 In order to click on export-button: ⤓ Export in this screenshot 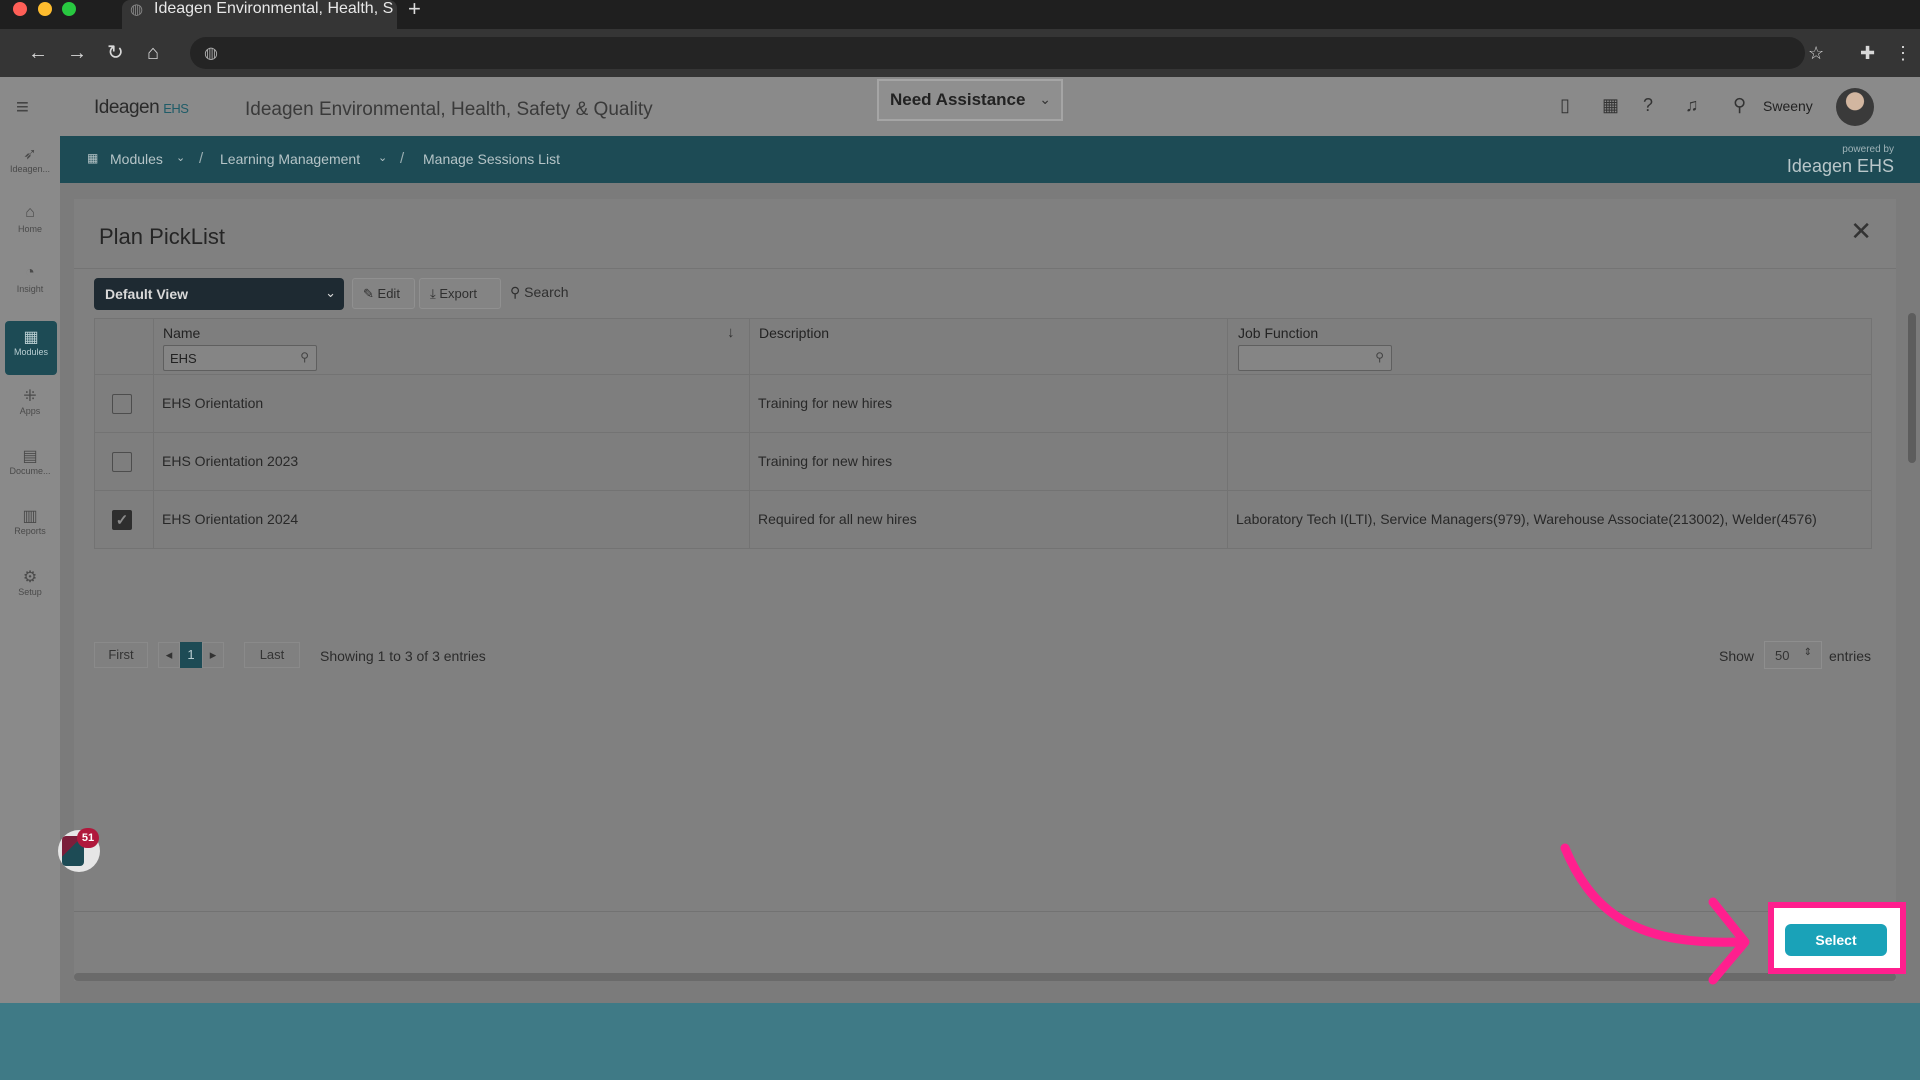, I will do `click(460, 293)`.